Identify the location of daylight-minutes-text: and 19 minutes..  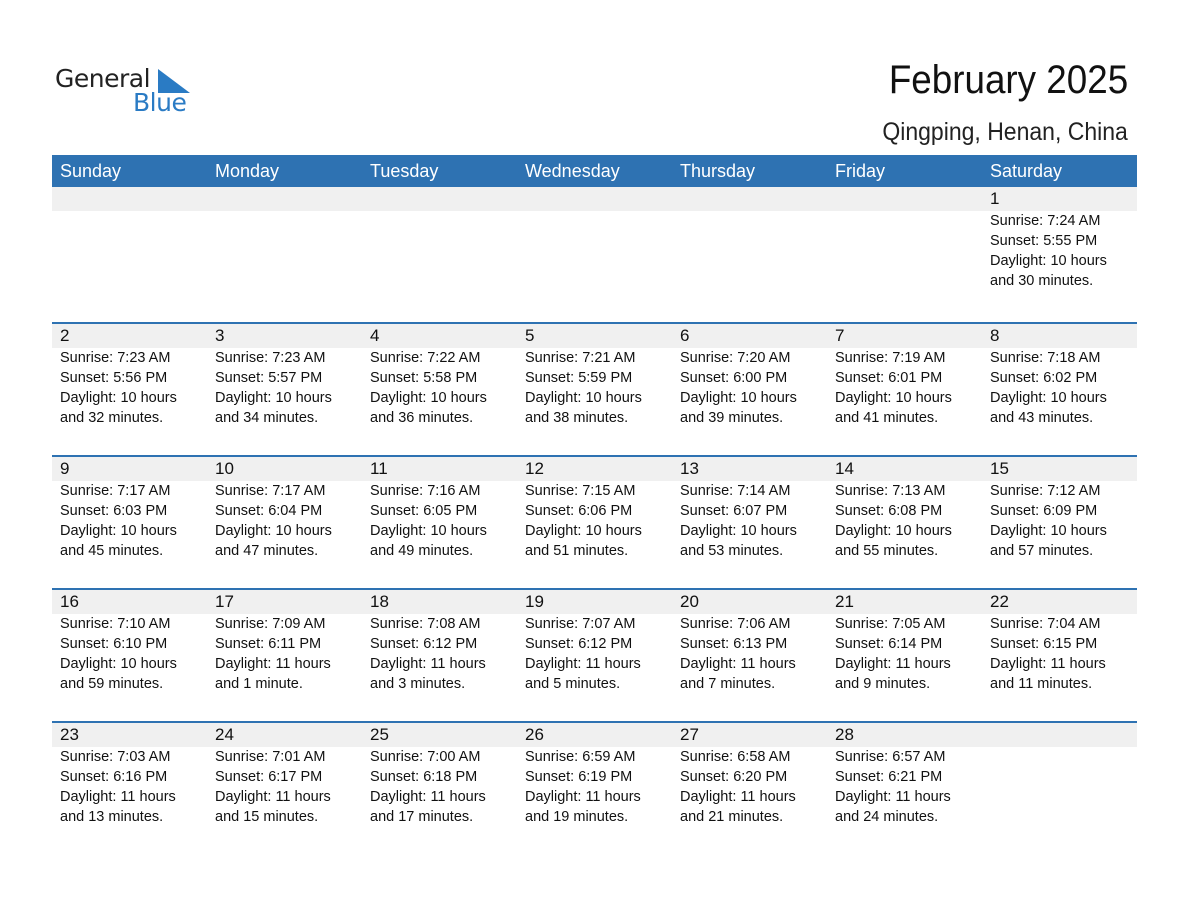
(577, 817).